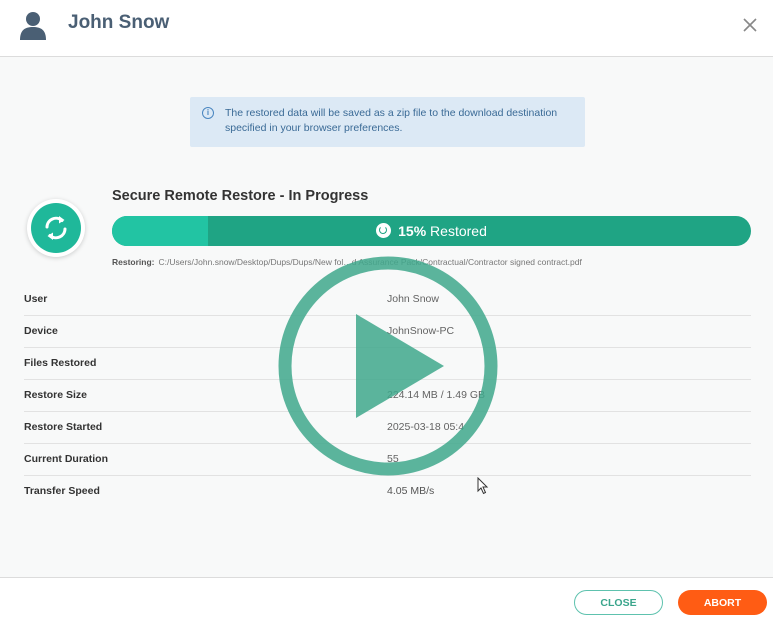 This screenshot has width=773, height=619. Describe the element at coordinates (33, 26) in the screenshot. I see `user-silhouette-icon` at that location.